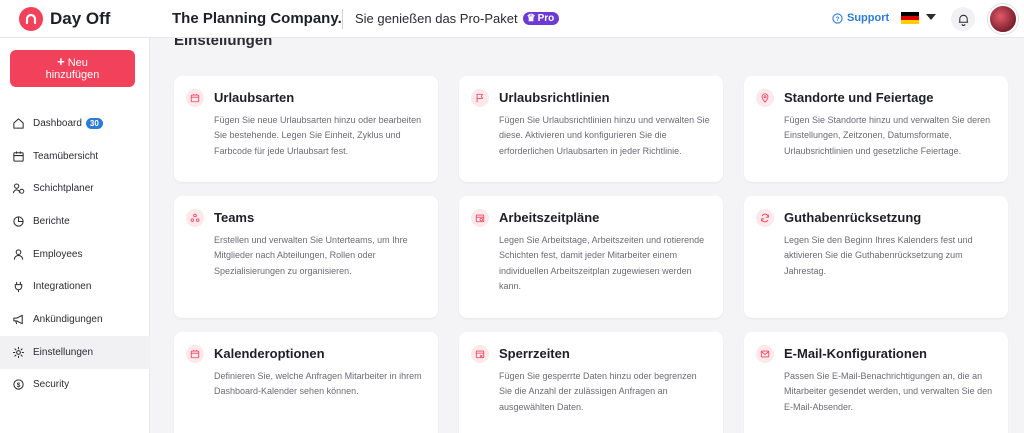  What do you see at coordinates (51, 385) in the screenshot?
I see `sidebar-item-label: Security` at bounding box center [51, 385].